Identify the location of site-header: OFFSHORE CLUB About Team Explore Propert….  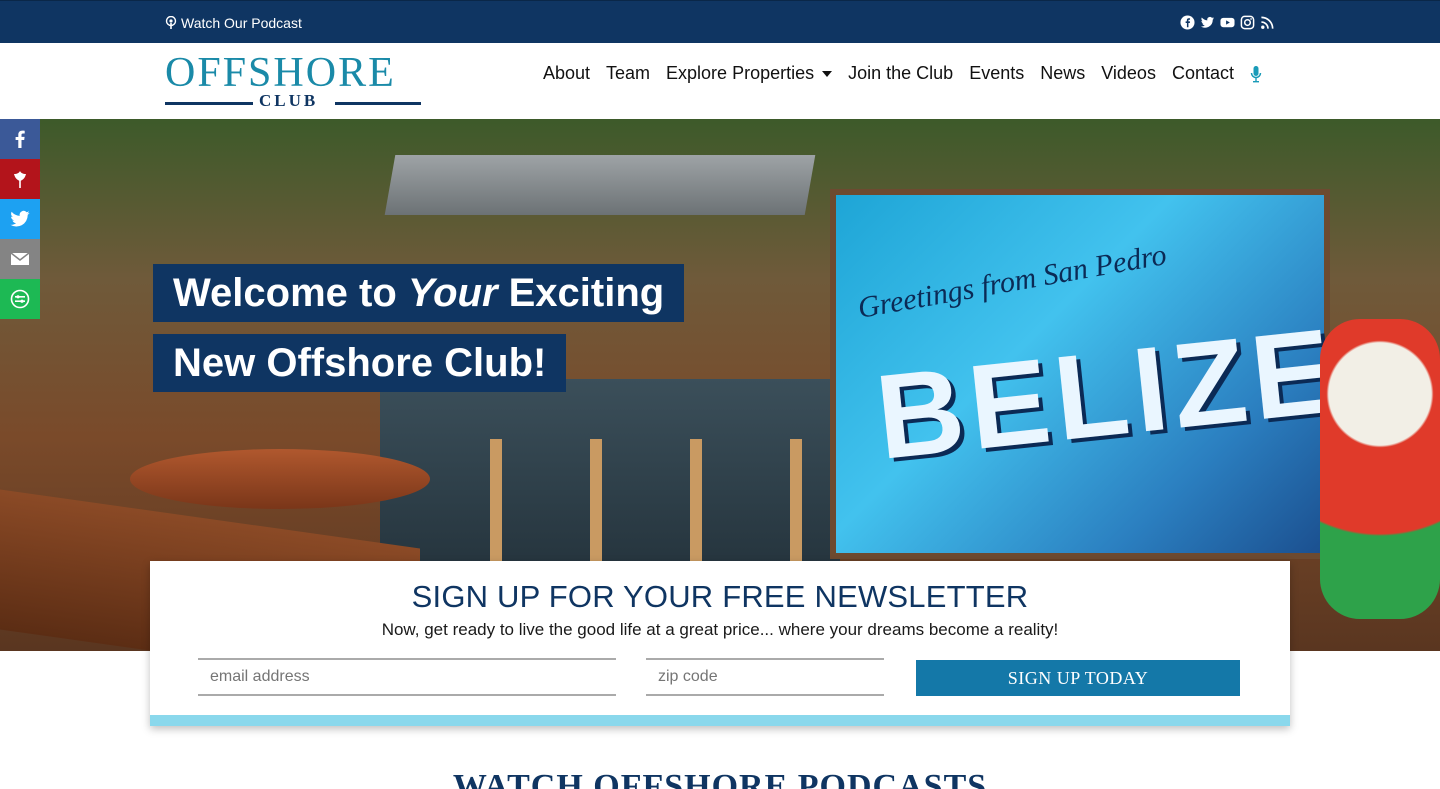
(720, 81).